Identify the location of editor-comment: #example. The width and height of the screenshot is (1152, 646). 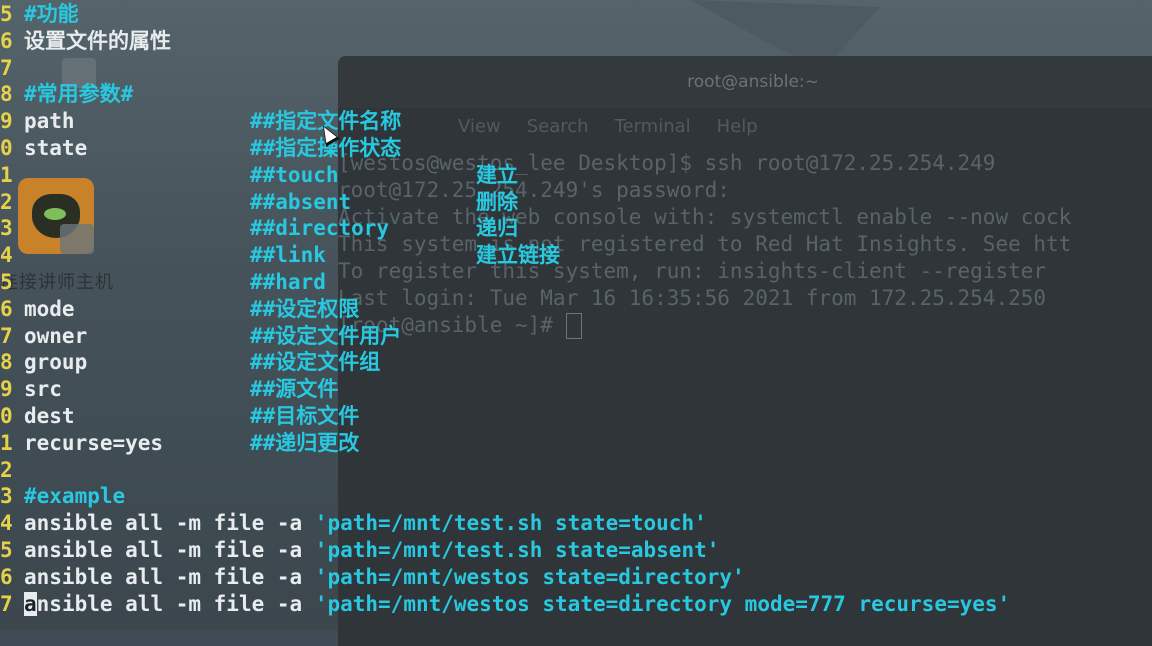
(75, 496).